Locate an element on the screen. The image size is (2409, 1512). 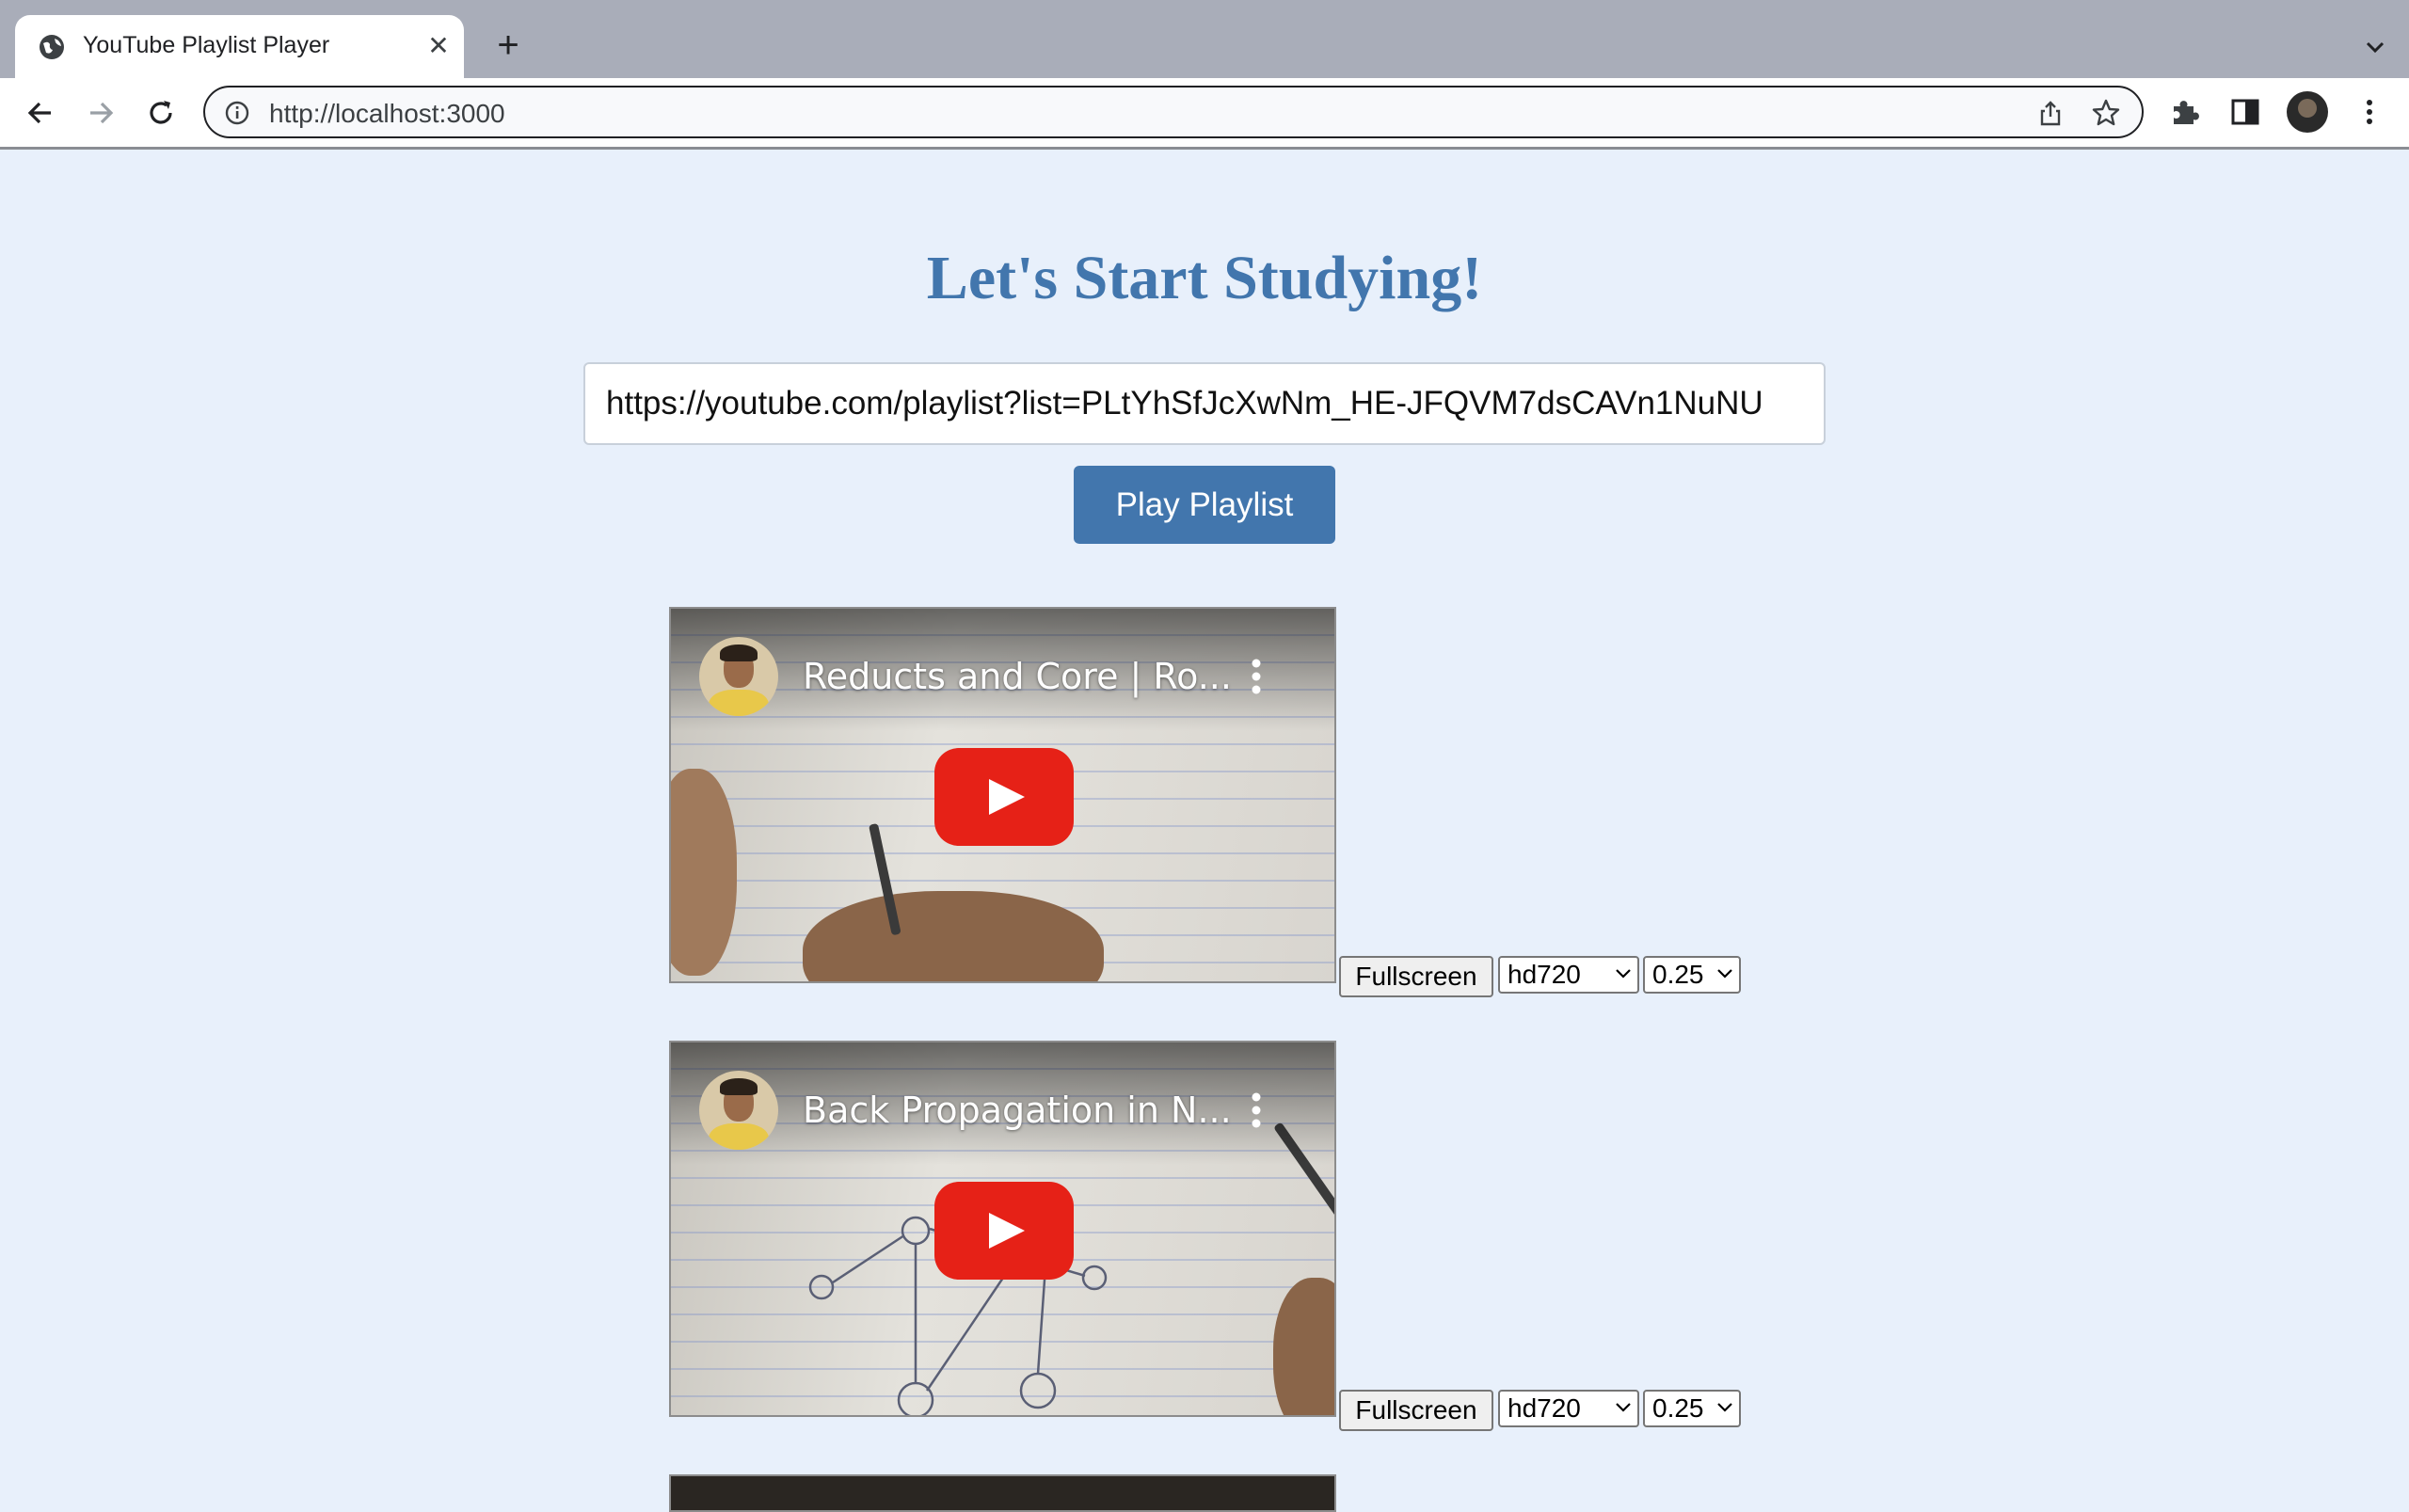
new-tab-icon: + is located at coordinates (508, 46).